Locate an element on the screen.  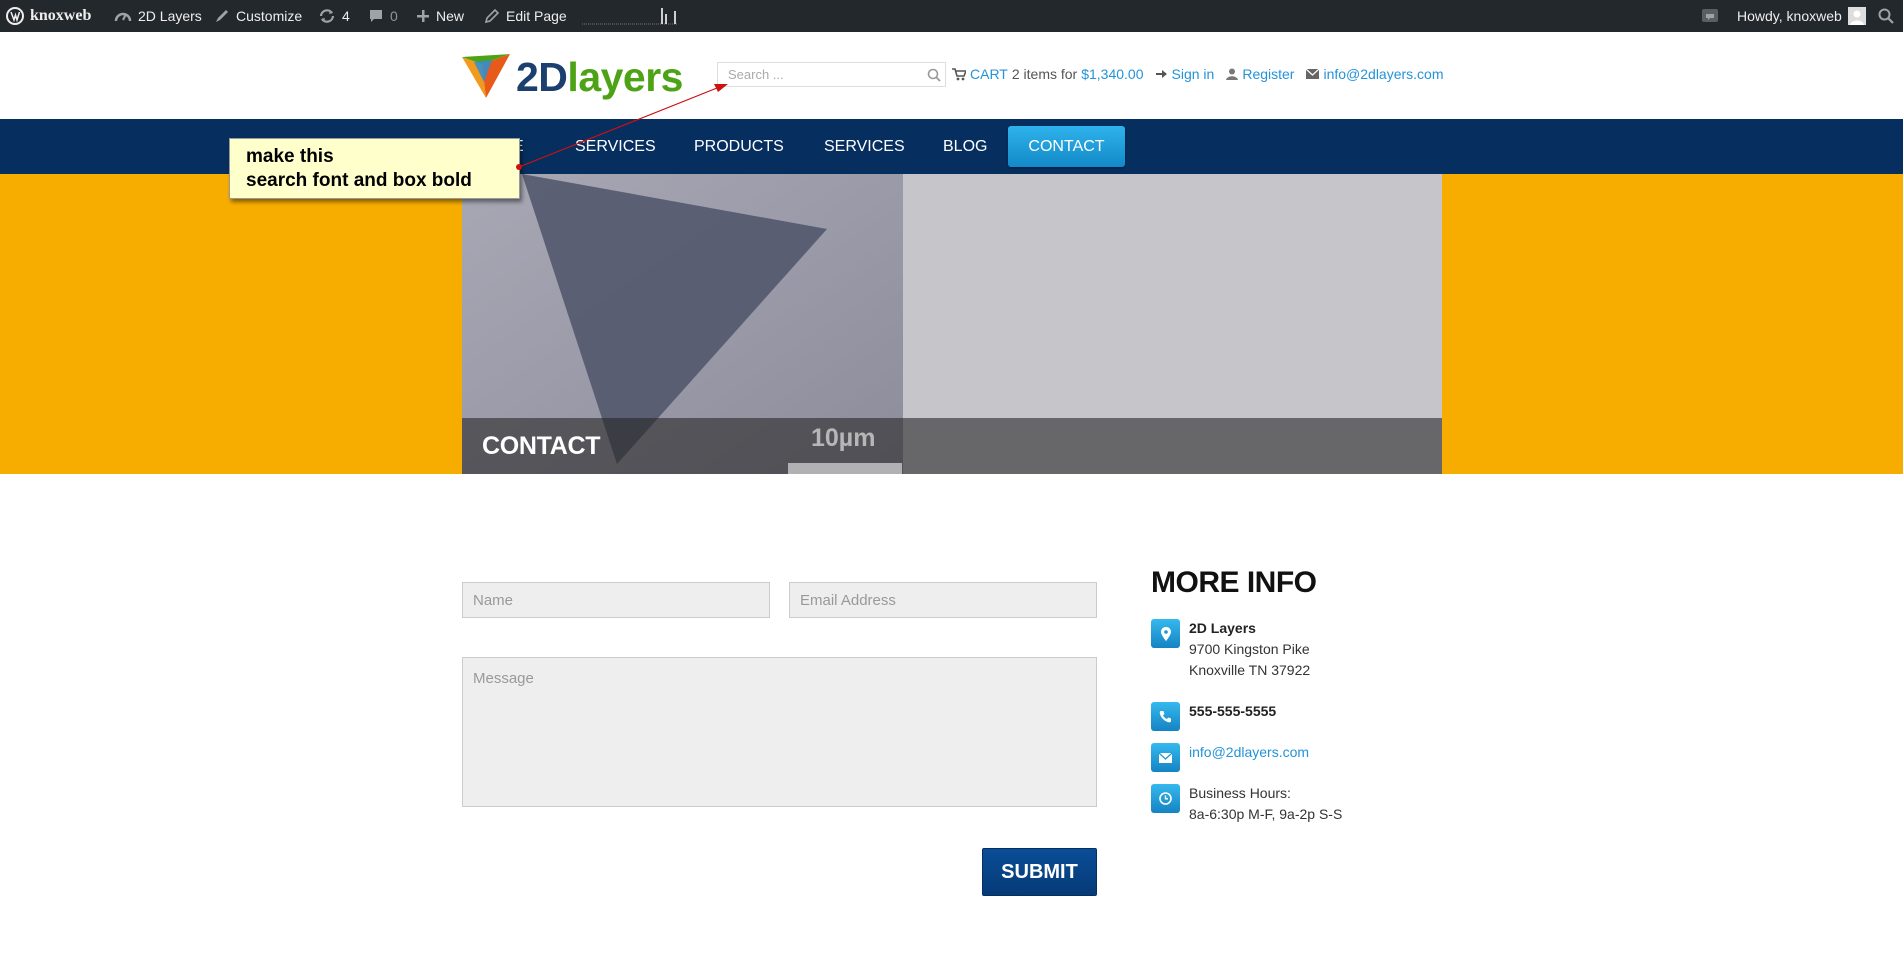
company-name: 2D Layers is located at coordinates (1222, 628).